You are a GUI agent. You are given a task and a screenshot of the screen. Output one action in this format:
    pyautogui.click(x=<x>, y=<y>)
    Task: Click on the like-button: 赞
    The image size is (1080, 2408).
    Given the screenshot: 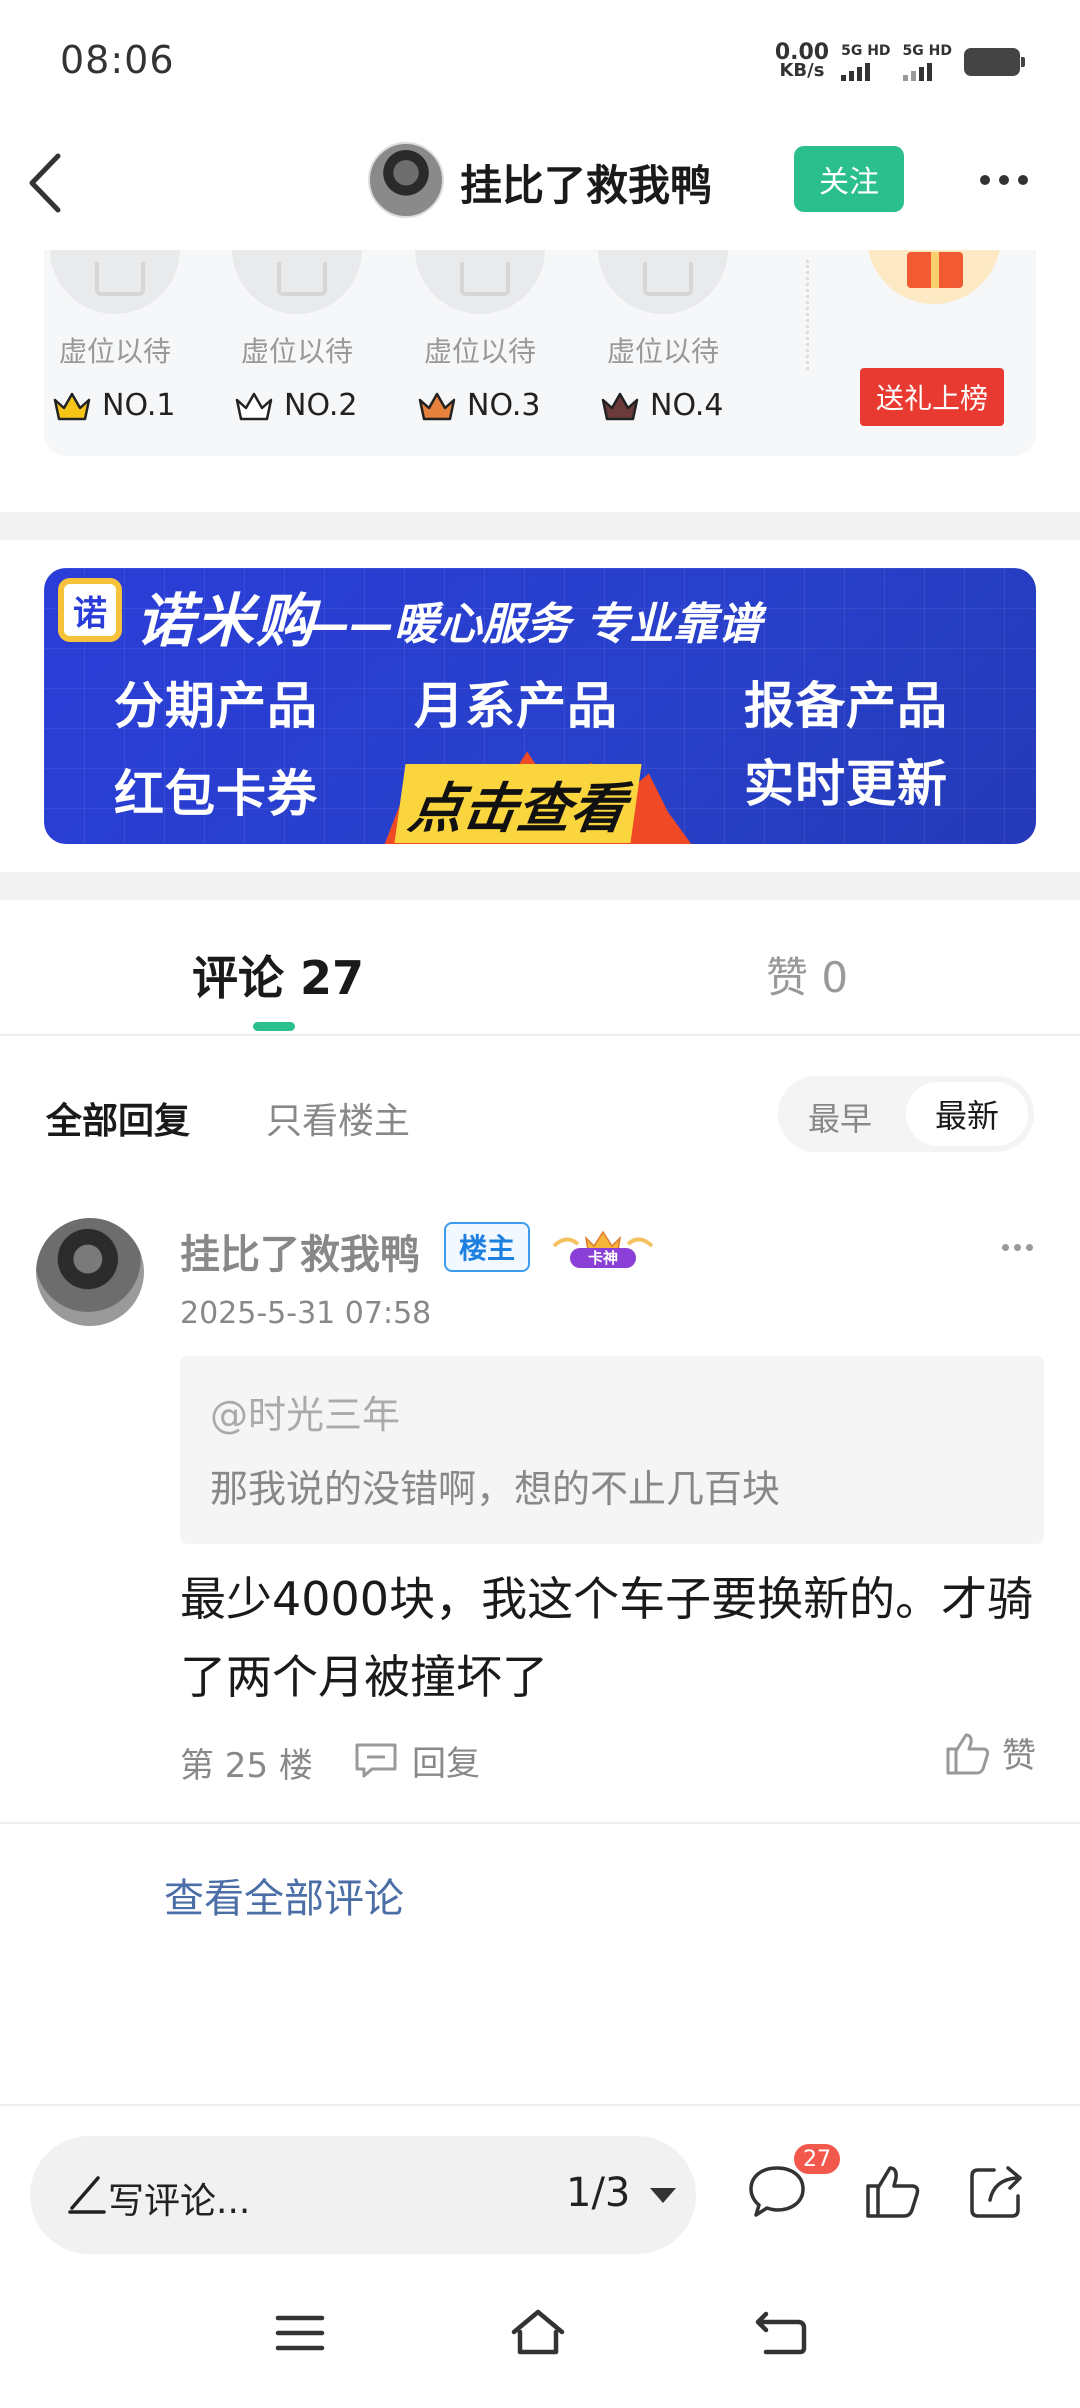 What is the action you would take?
    pyautogui.click(x=990, y=1752)
    